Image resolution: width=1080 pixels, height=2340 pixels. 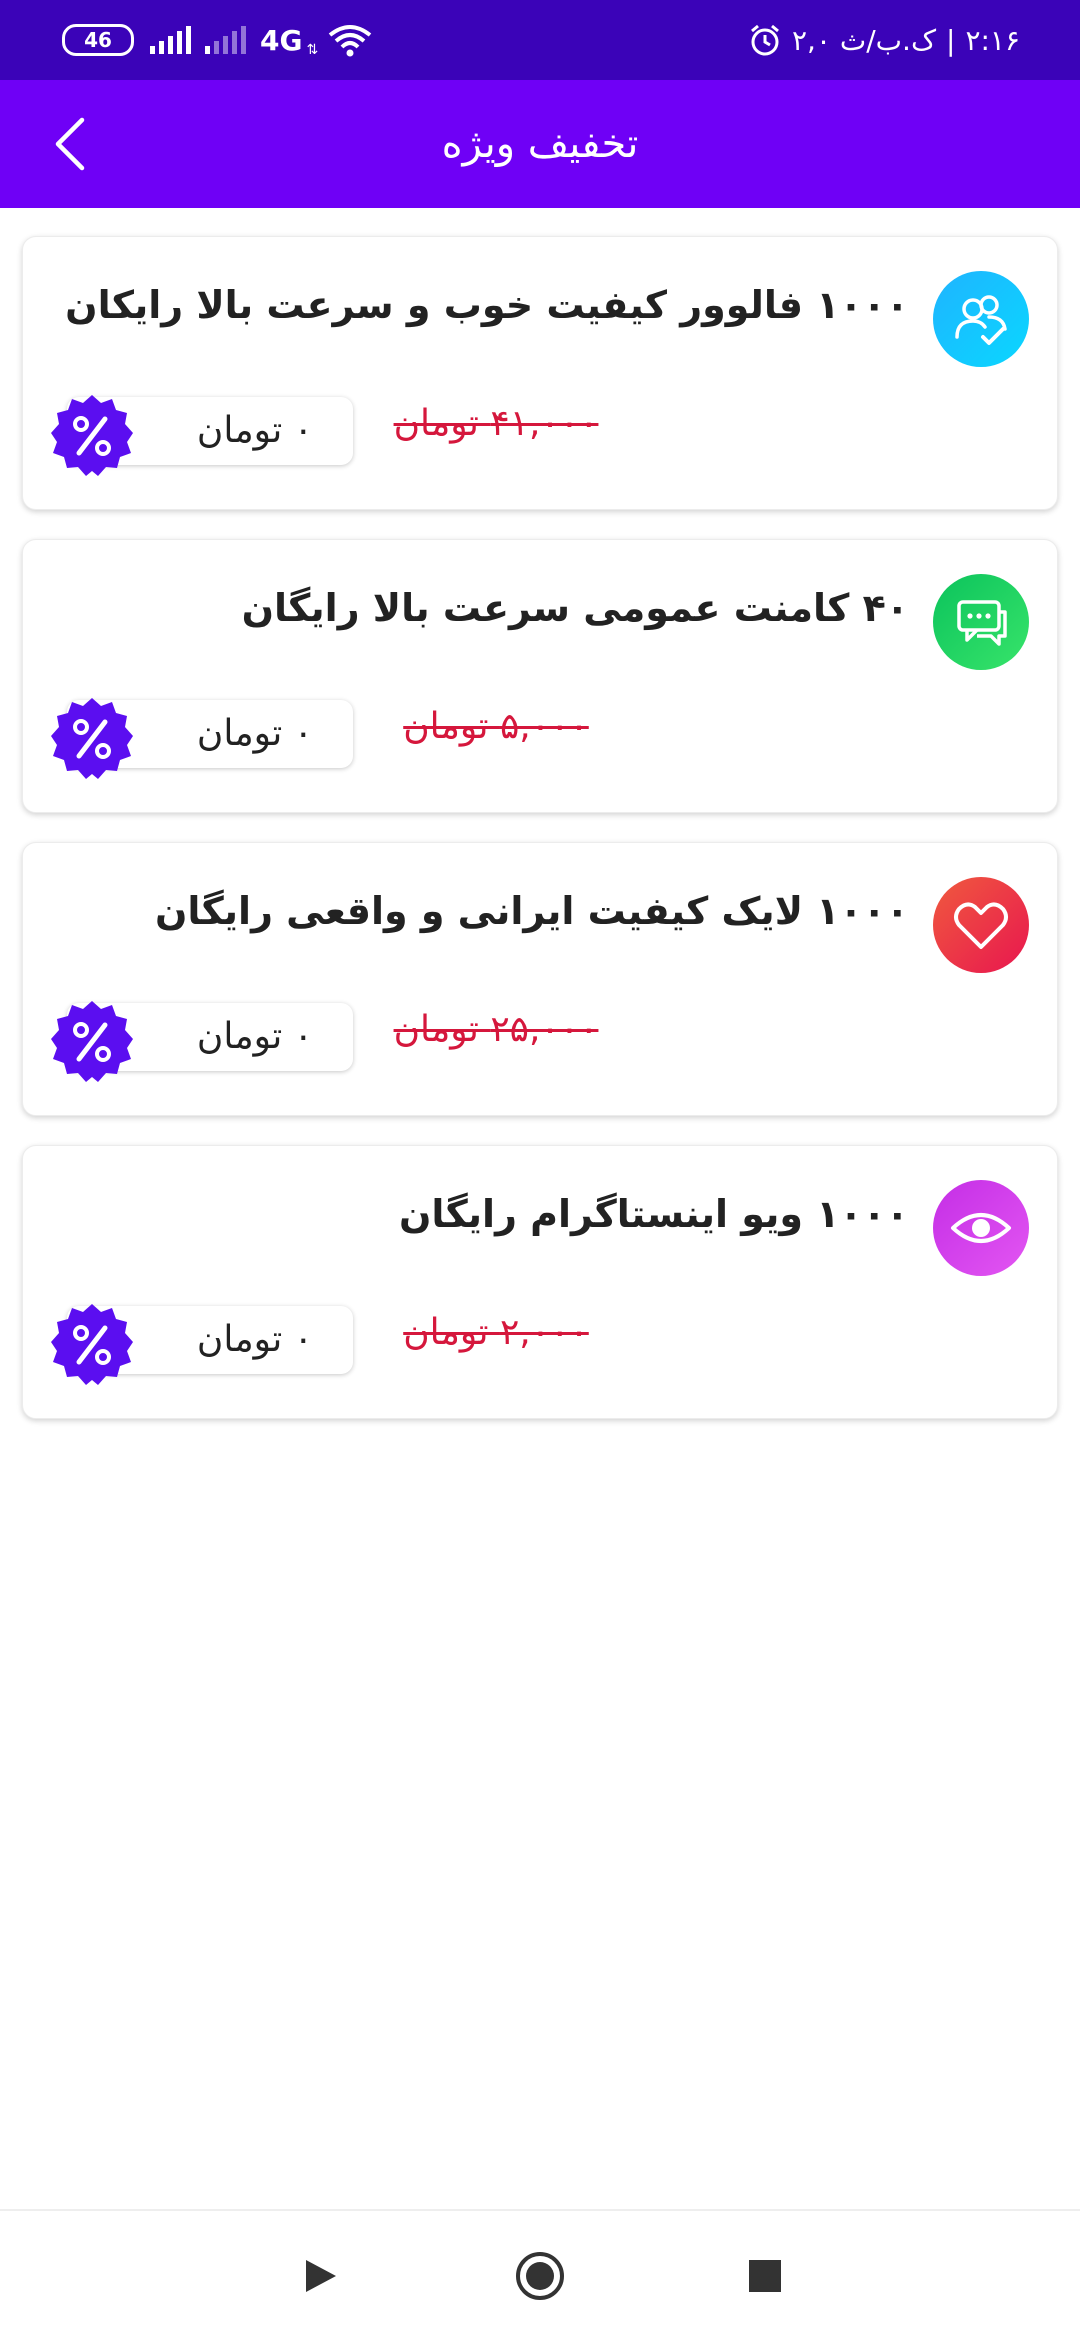 What do you see at coordinates (487, 305) in the screenshot?
I see `offer-title: ۱۰۰۰ فالوور کیفیت خوب و سرعت بالا رایکان` at bounding box center [487, 305].